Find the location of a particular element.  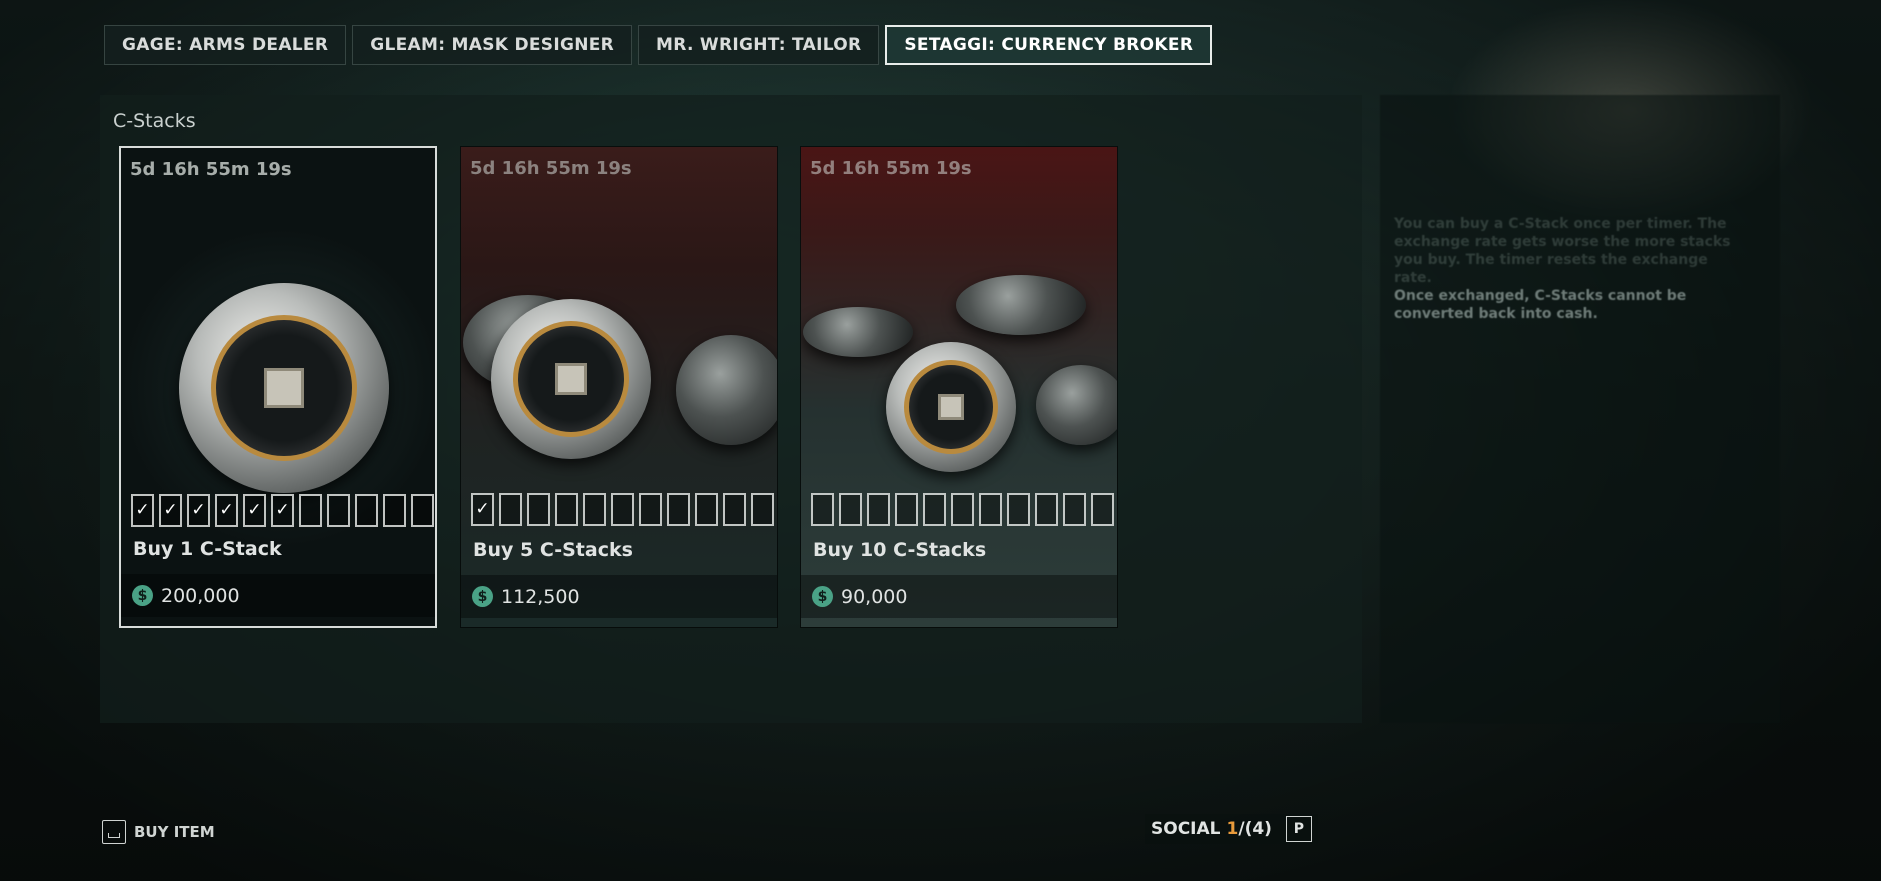

social-total-count: (4) is located at coordinates (1258, 829).